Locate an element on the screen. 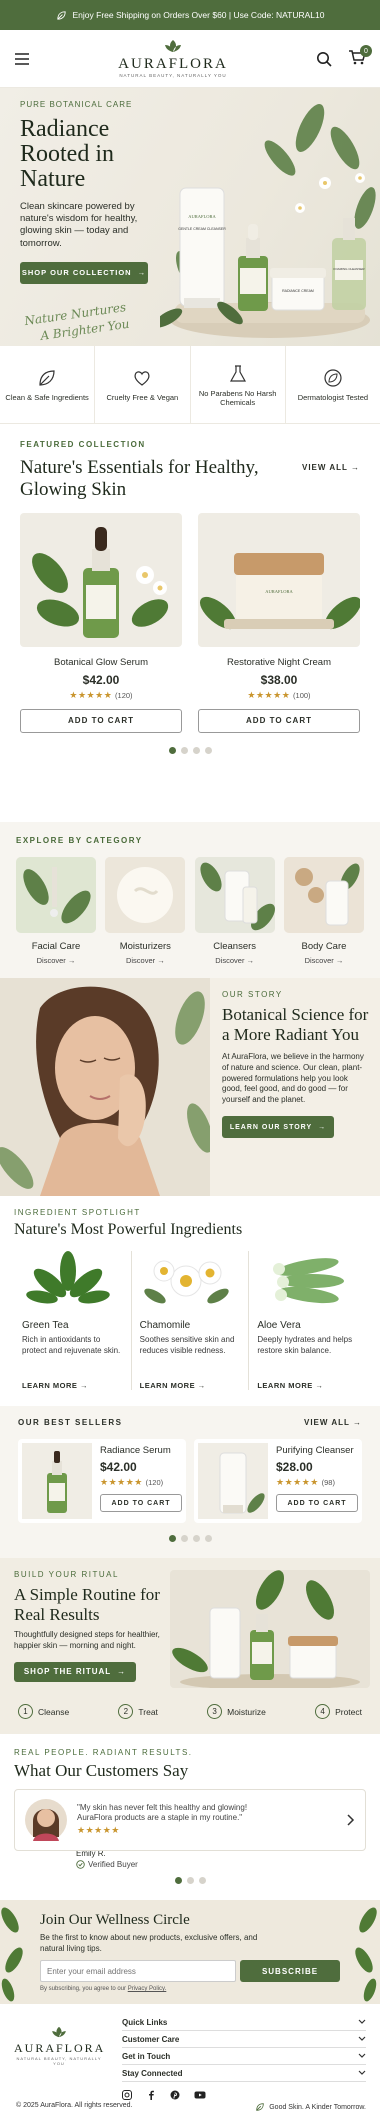 The width and height of the screenshot is (380, 2118). hero-kicker: PURE BOTANICAL CARE is located at coordinates (76, 104).